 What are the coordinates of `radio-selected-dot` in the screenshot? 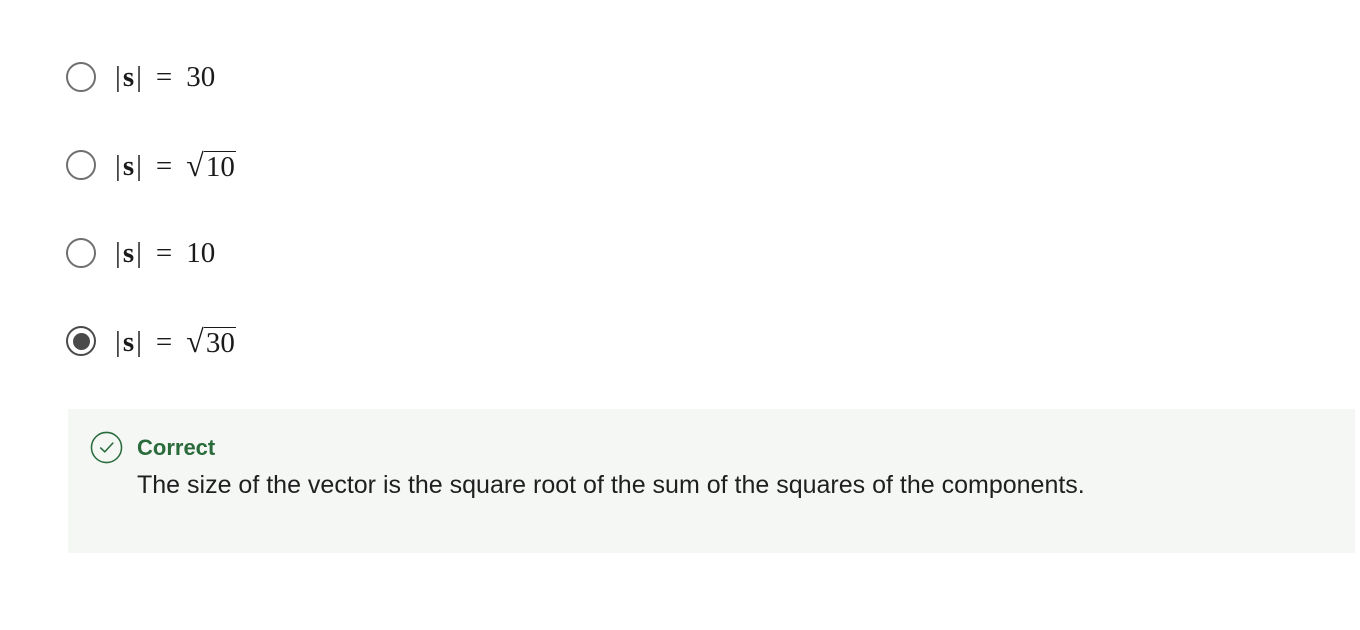 It's located at (81, 341).